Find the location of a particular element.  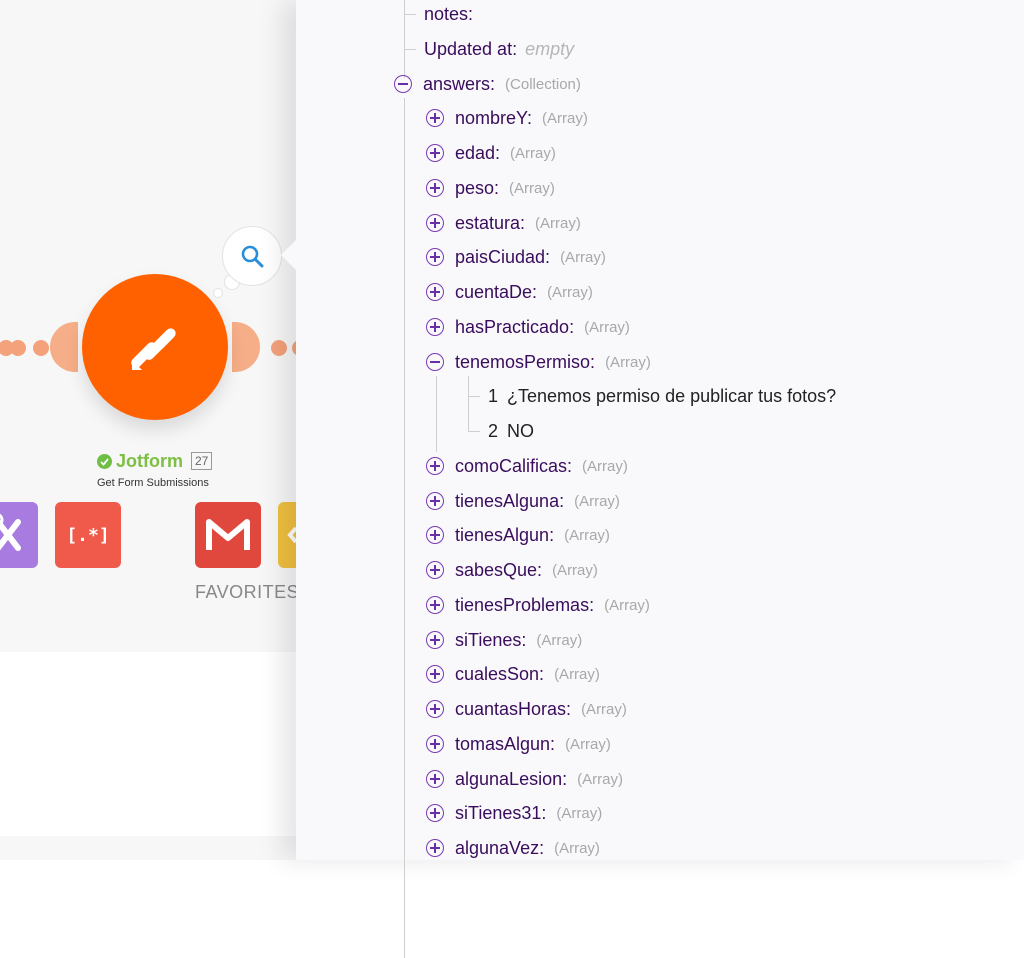

answer-row: edad: (Array) is located at coordinates (491, 153).